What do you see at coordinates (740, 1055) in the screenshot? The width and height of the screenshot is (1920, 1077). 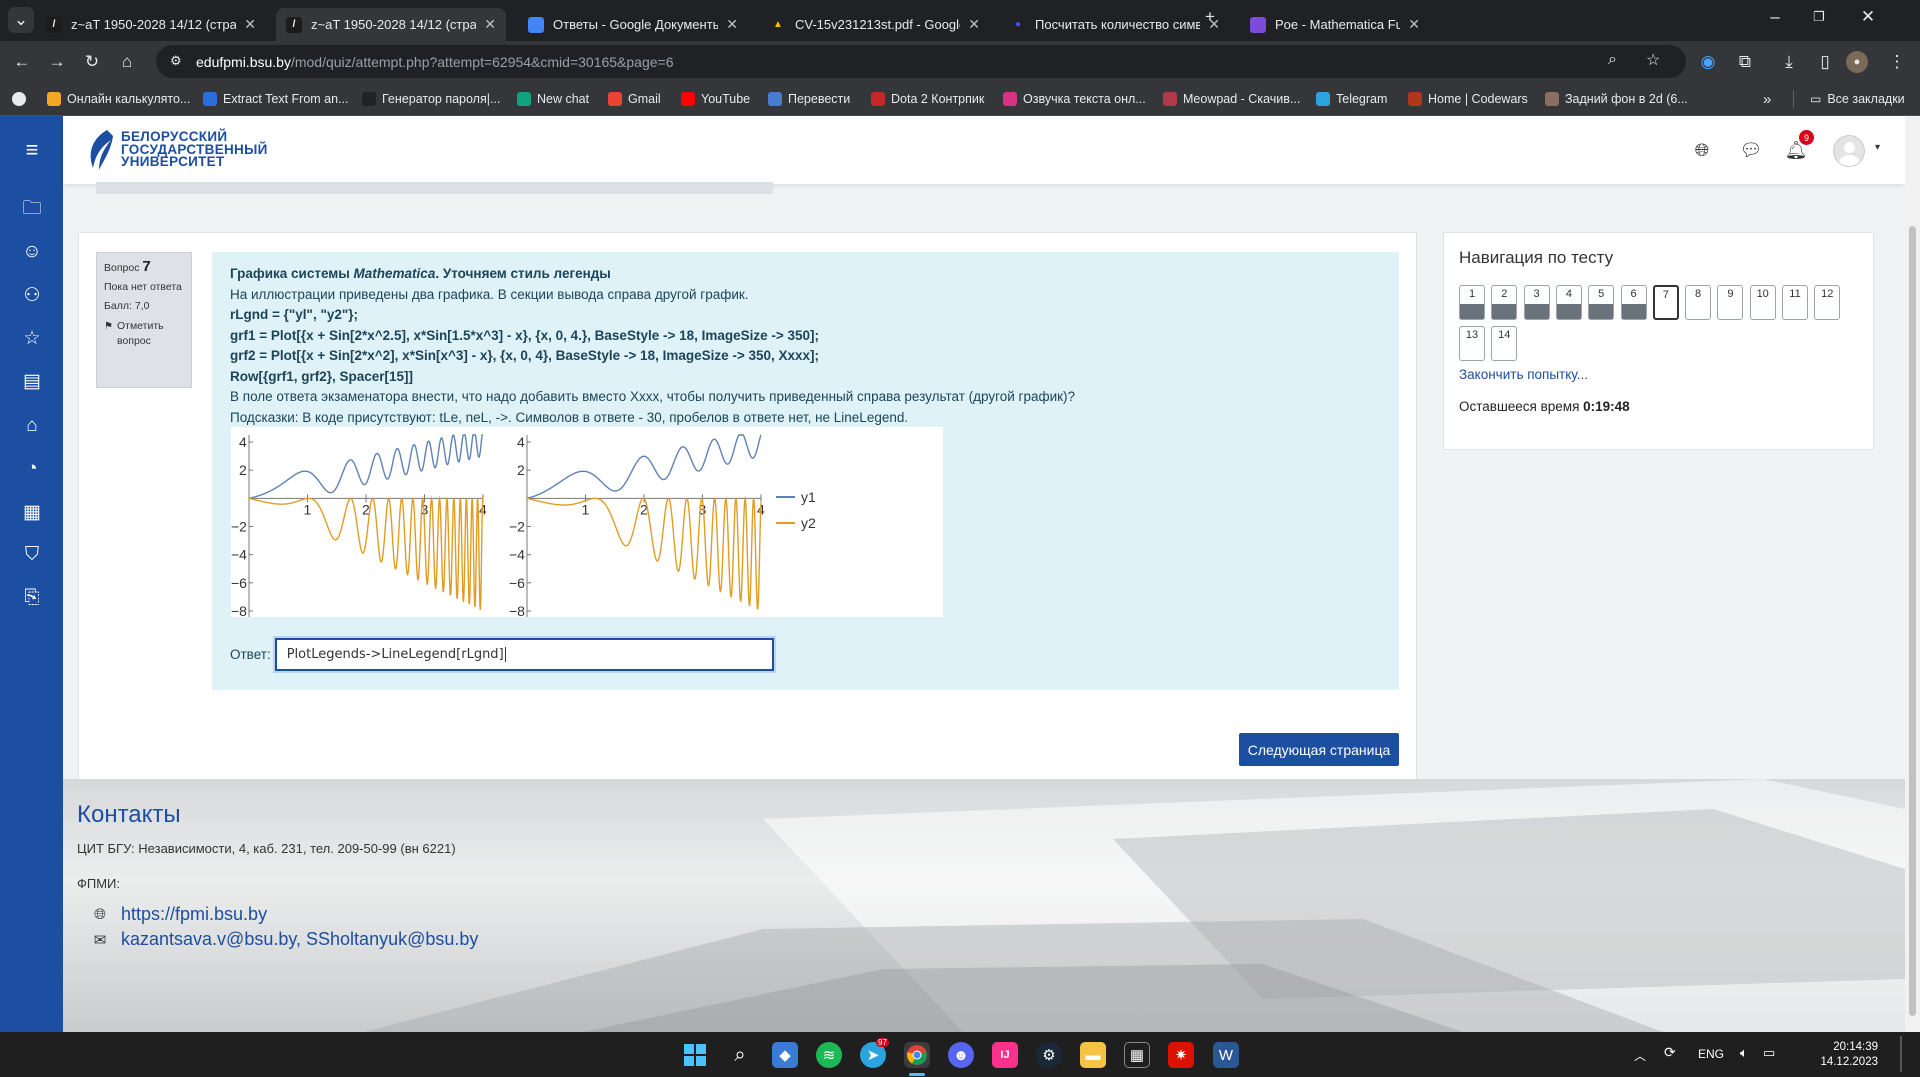 I see `search-icon: ⌕` at bounding box center [740, 1055].